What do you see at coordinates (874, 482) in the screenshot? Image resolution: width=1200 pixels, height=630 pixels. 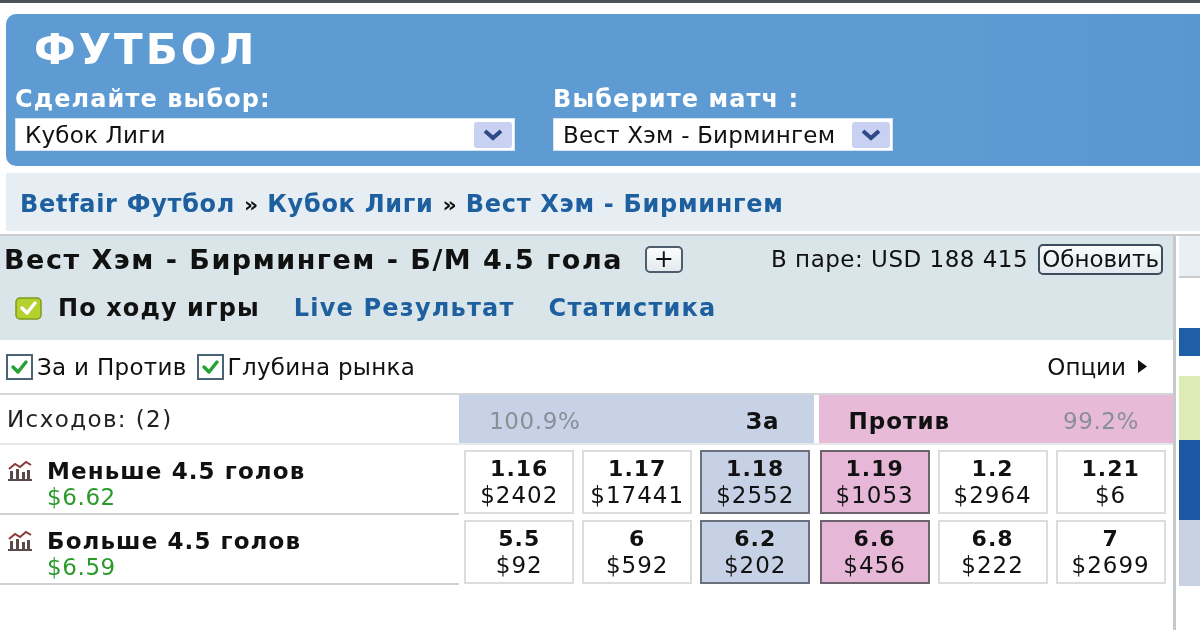 I see `odds-button: 1.19 $1053` at bounding box center [874, 482].